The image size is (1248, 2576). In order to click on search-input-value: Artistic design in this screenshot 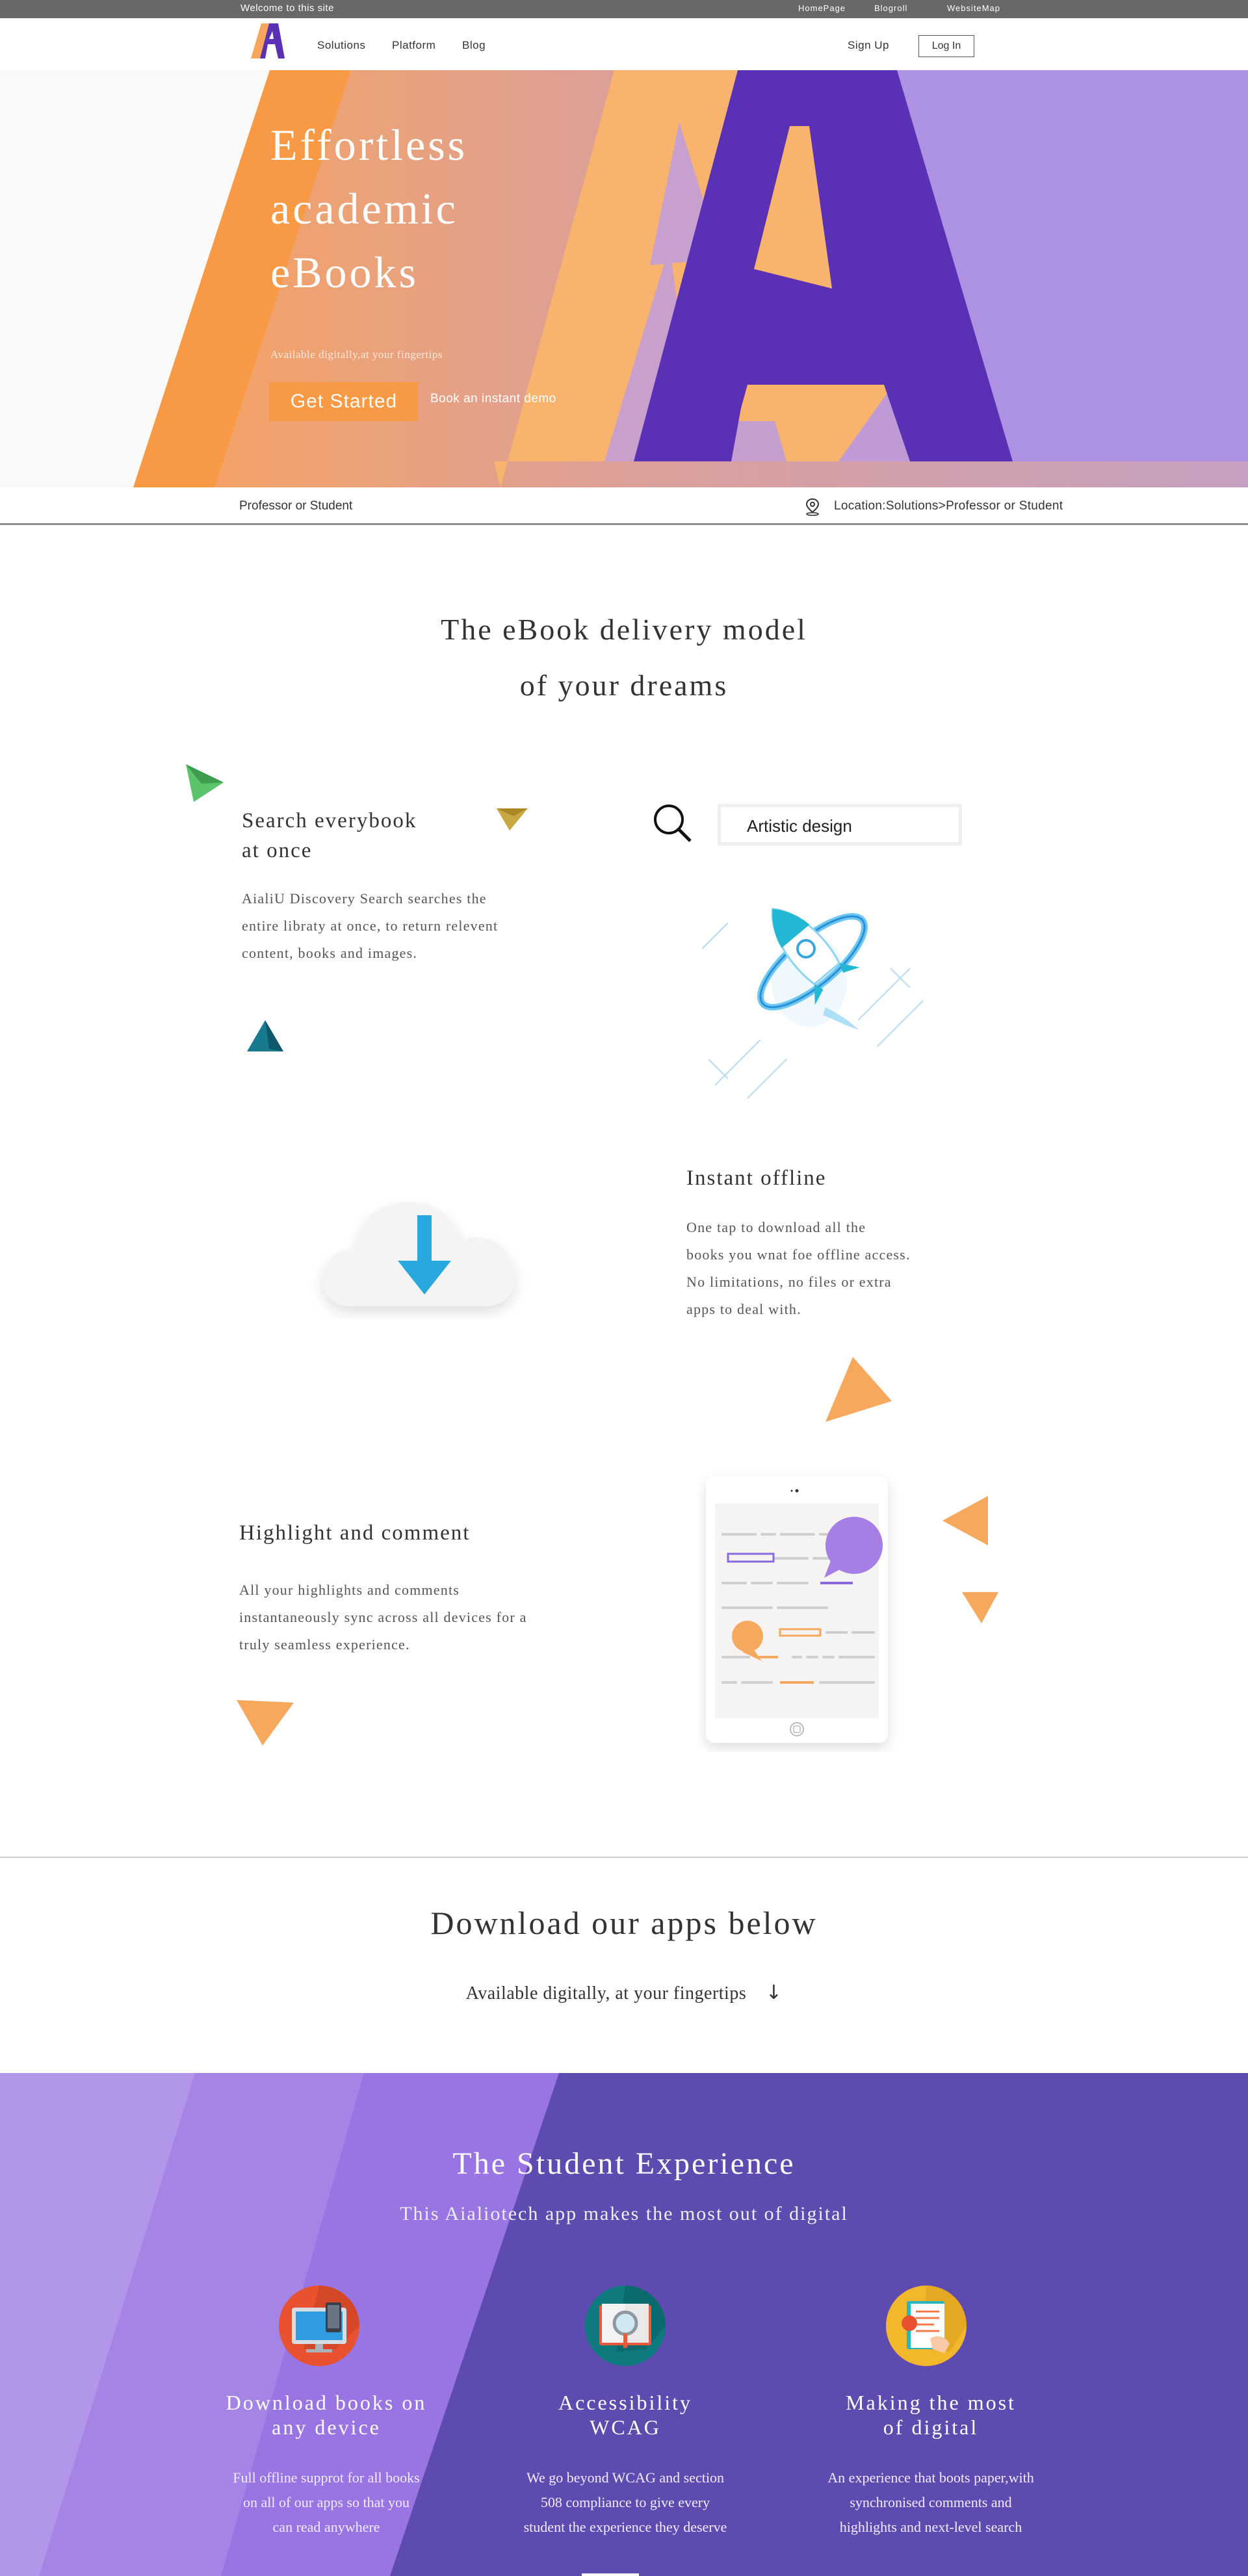, I will do `click(799, 826)`.